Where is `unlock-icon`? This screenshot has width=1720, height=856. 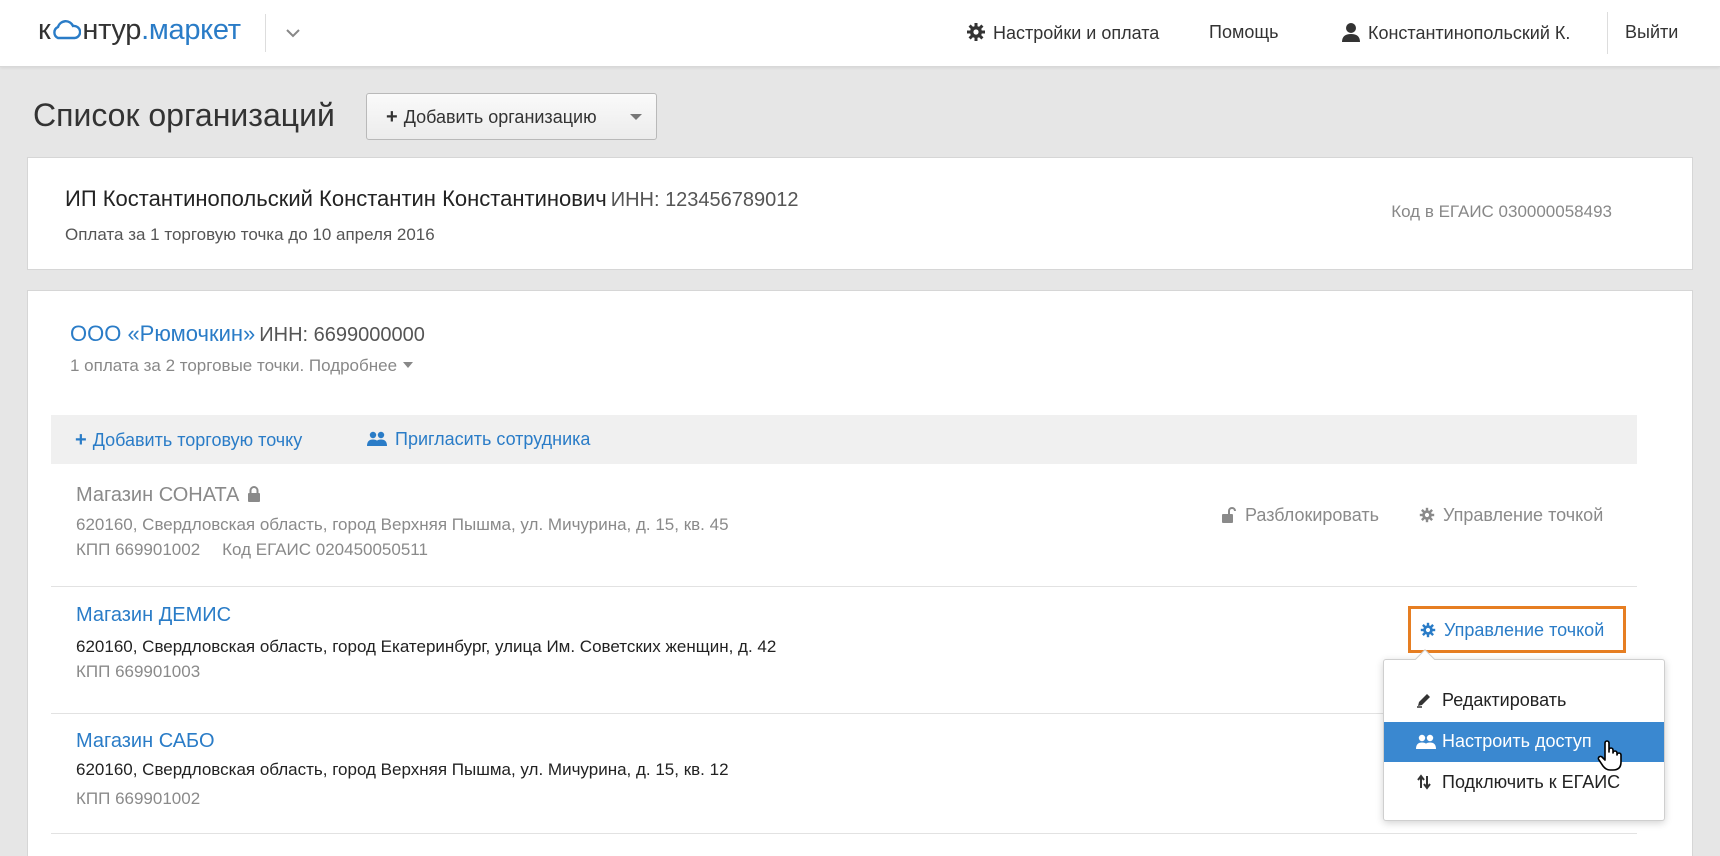
unlock-icon is located at coordinates (1229, 517).